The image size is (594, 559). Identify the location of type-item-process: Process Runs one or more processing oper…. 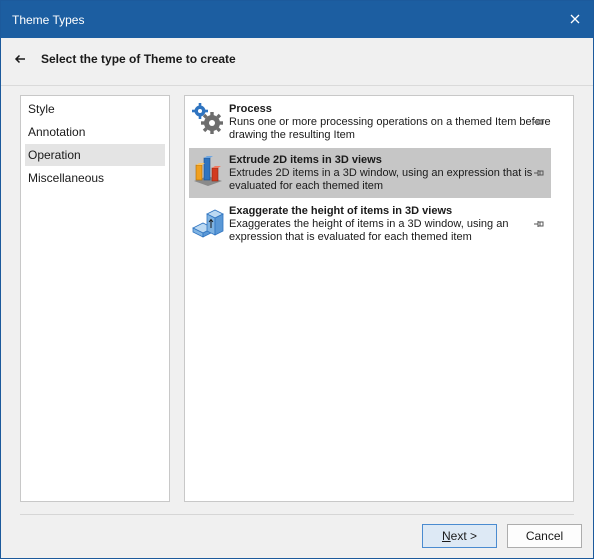
(370, 122).